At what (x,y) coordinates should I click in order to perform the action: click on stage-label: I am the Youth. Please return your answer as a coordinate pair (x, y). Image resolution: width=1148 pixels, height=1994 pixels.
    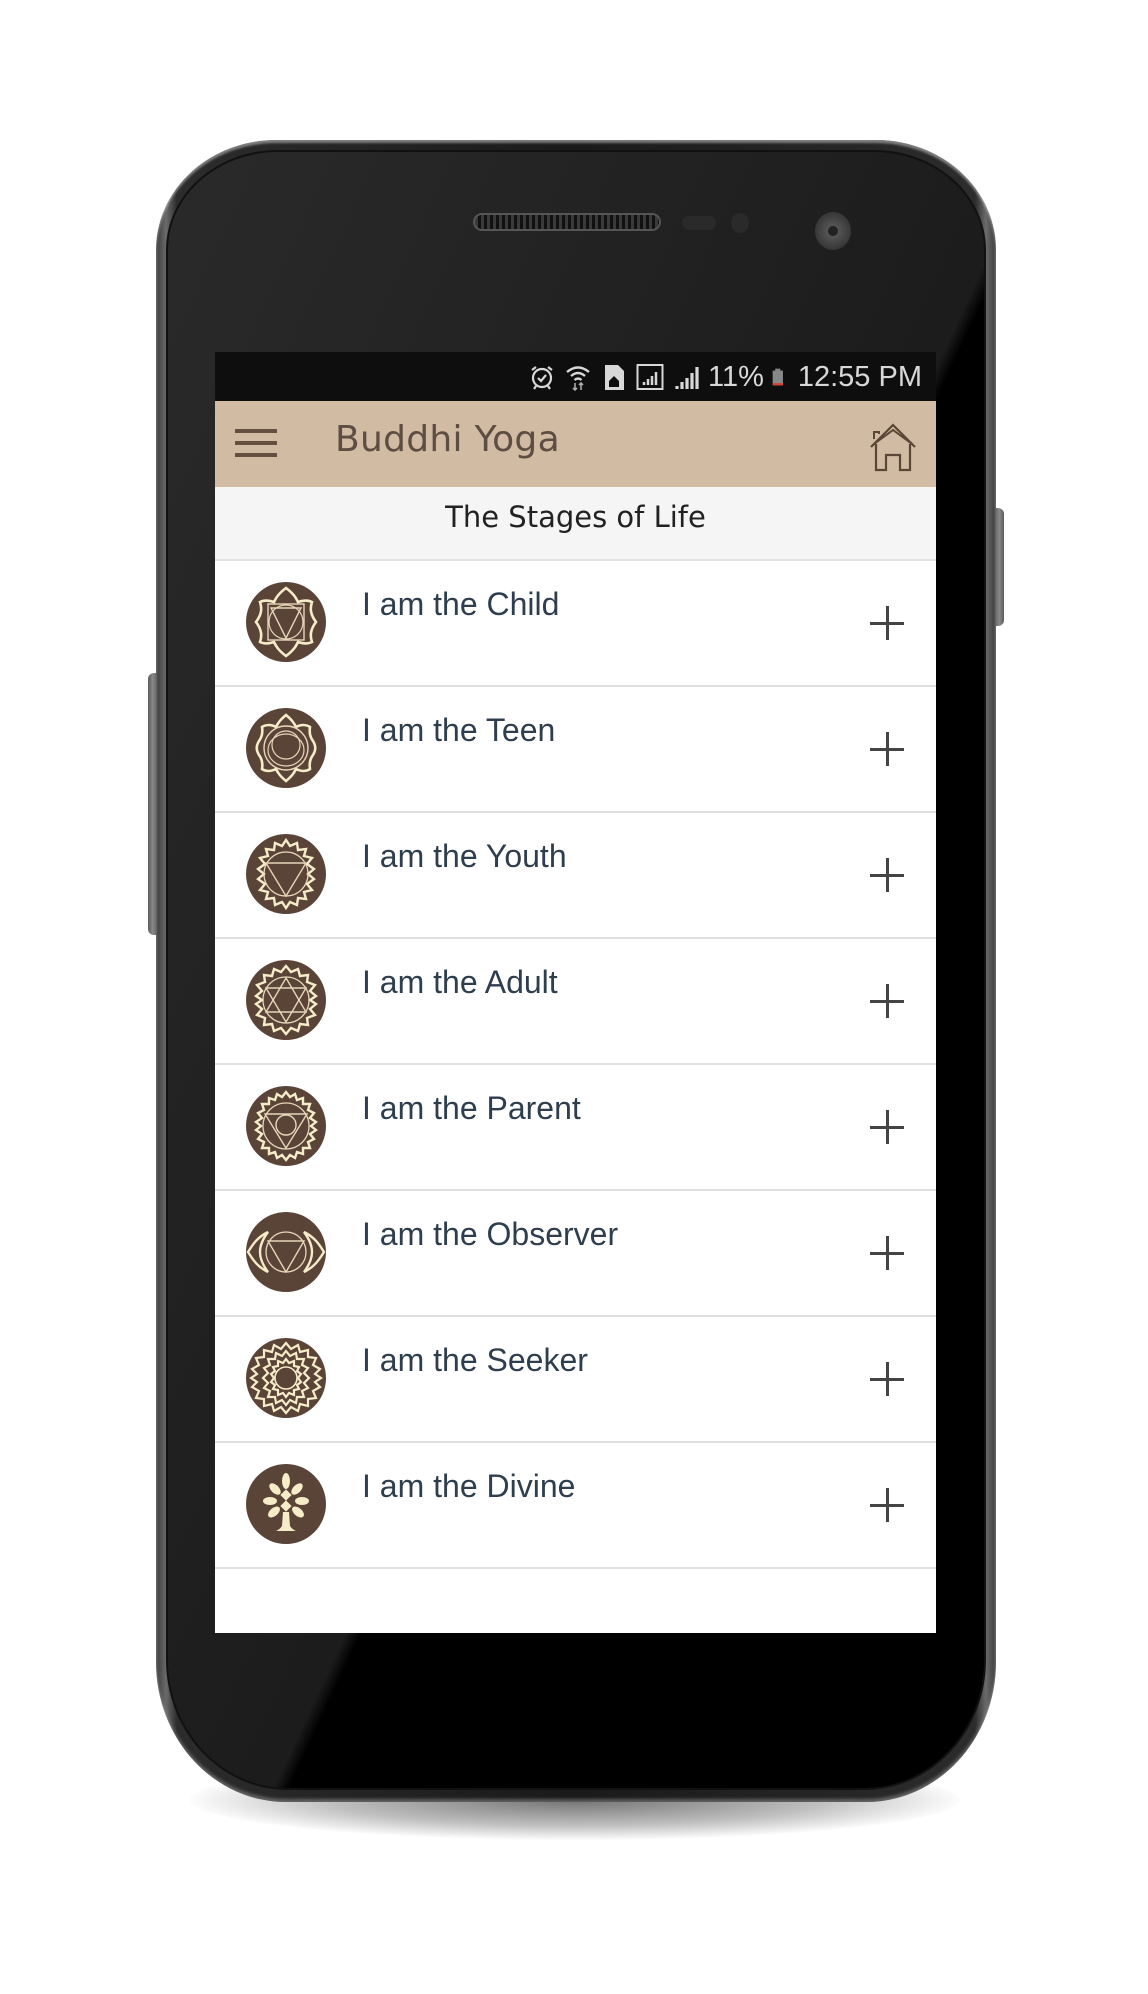
    Looking at the image, I should click on (464, 856).